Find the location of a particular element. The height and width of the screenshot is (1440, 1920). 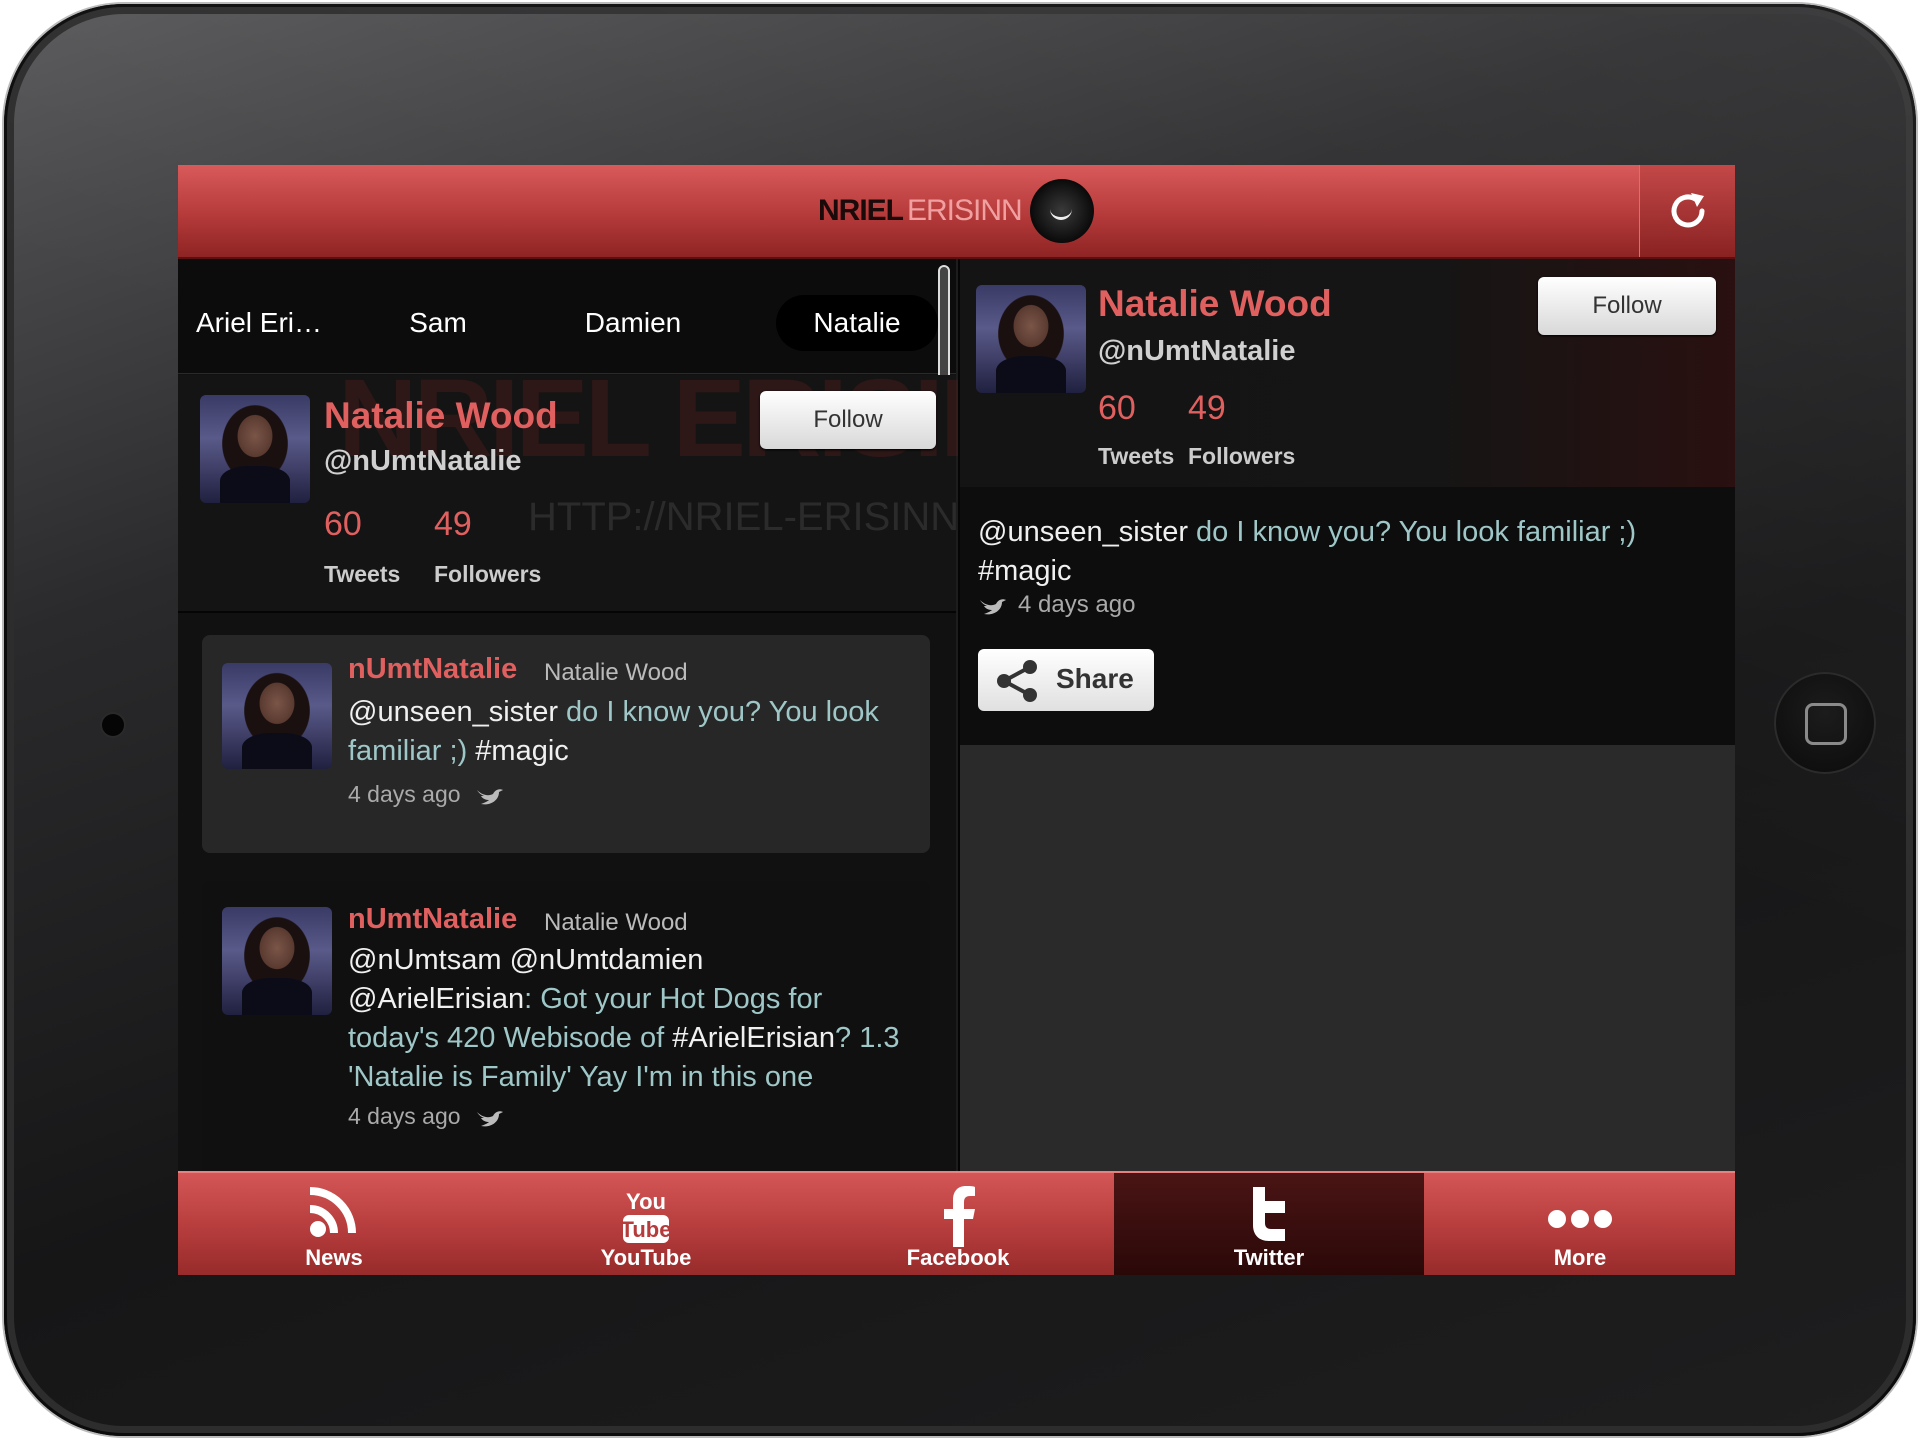

refresh-button is located at coordinates (1687, 211).